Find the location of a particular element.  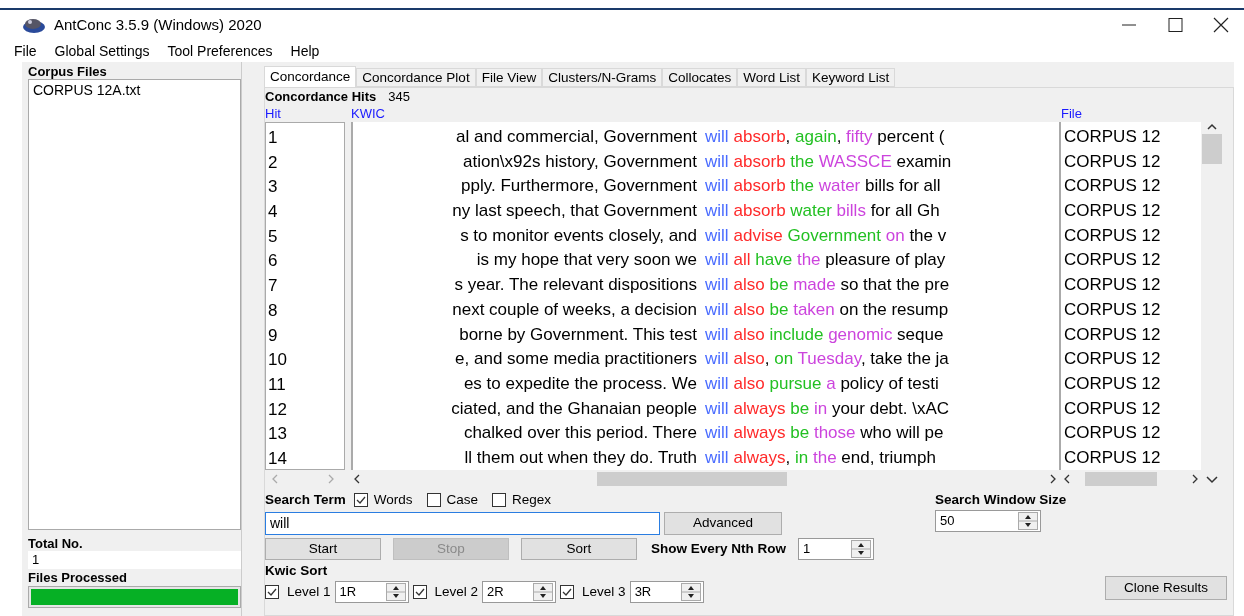

left-context: next couple of weeks, a decision is located at coordinates (574, 309).